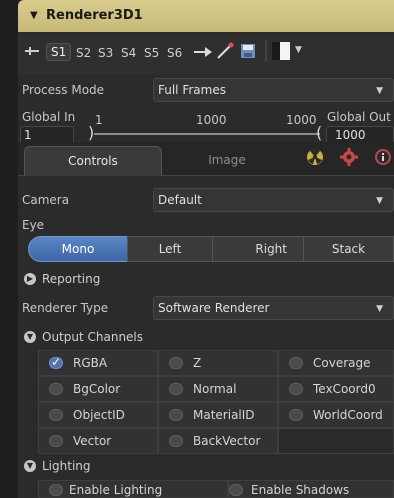 The image size is (394, 498). I want to click on toolbar: S1 S2 S3 S4 S5 S6 ▼, so click(206, 54).